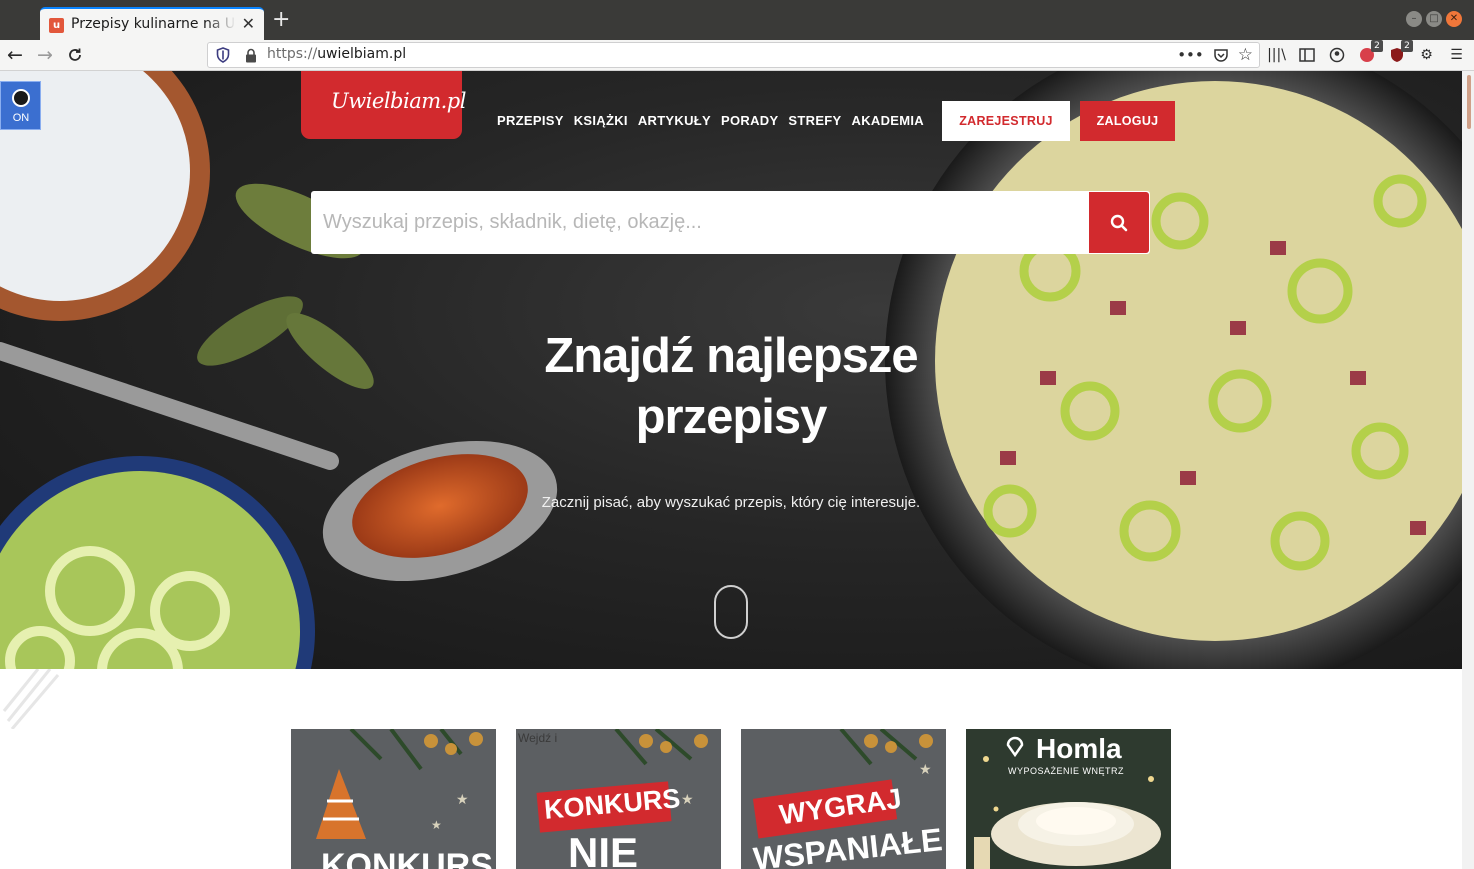  What do you see at coordinates (223, 55) in the screenshot?
I see `tracking-shield-icon` at bounding box center [223, 55].